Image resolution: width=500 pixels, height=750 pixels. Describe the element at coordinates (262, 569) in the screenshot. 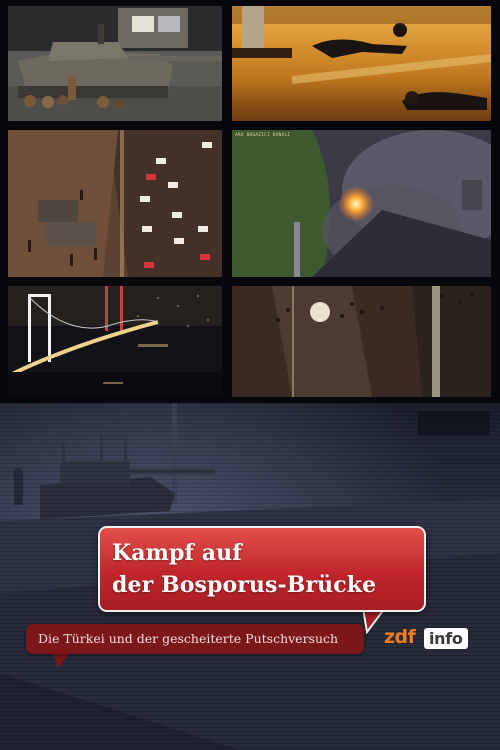

I see `title-bubble: Kampf auf der Bosporus-Brücke` at that location.